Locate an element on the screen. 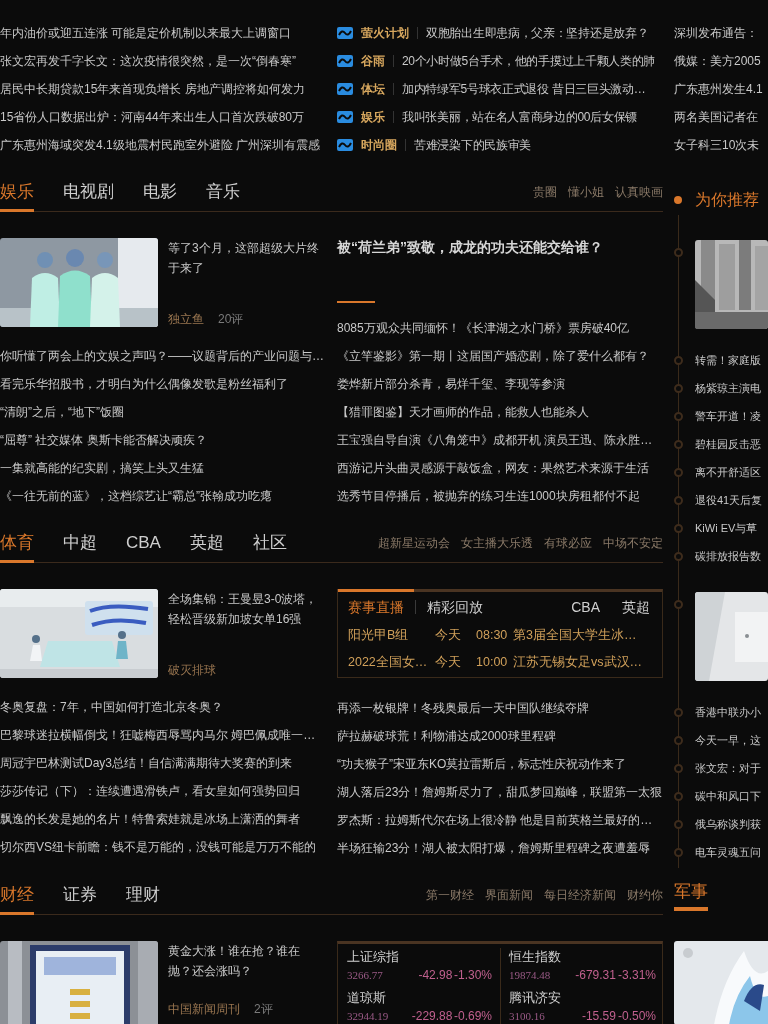  headline-link: 我叫张美丽，站在名人富商身边的00后女保镖 is located at coordinates (520, 117).